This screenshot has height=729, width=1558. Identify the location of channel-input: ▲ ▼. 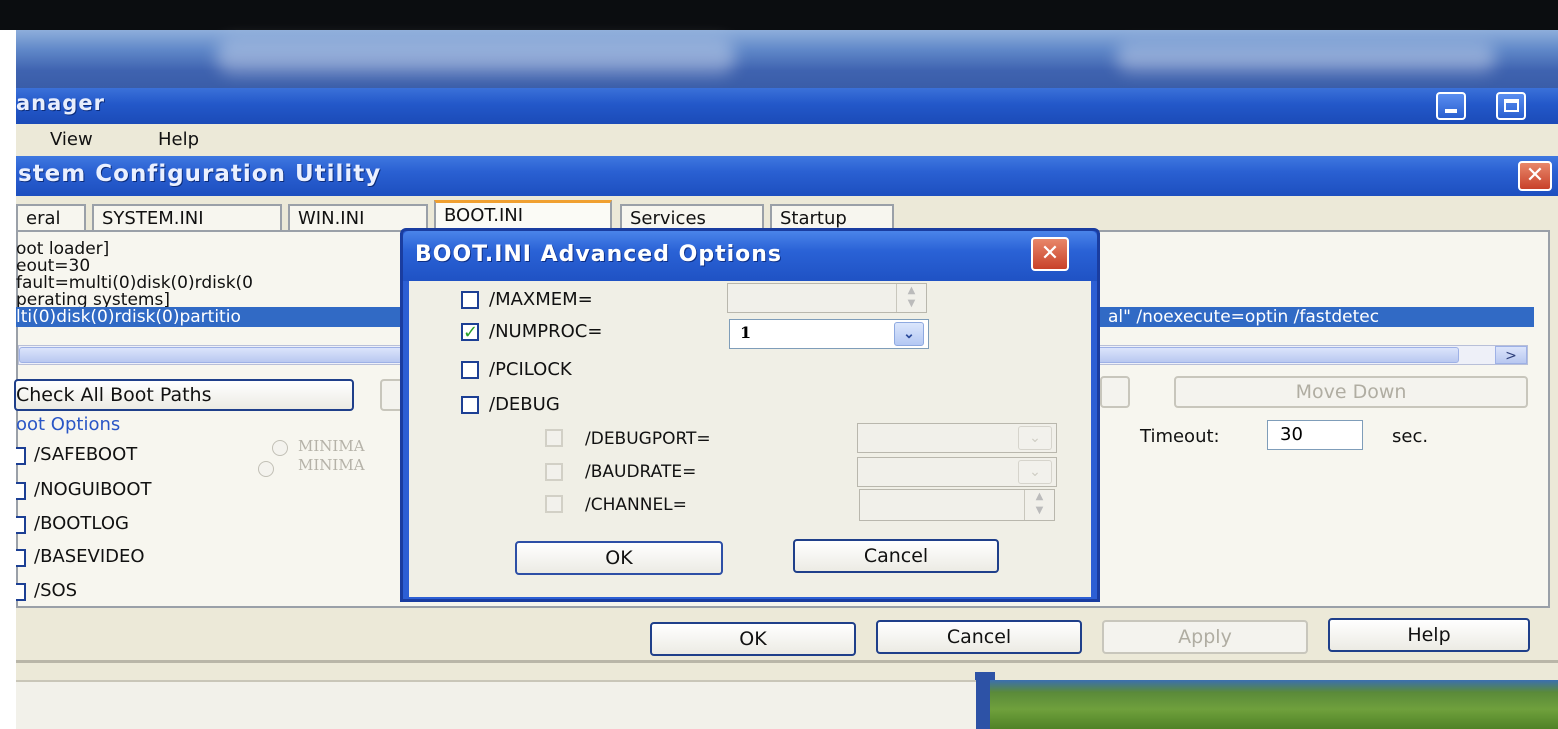
(957, 505).